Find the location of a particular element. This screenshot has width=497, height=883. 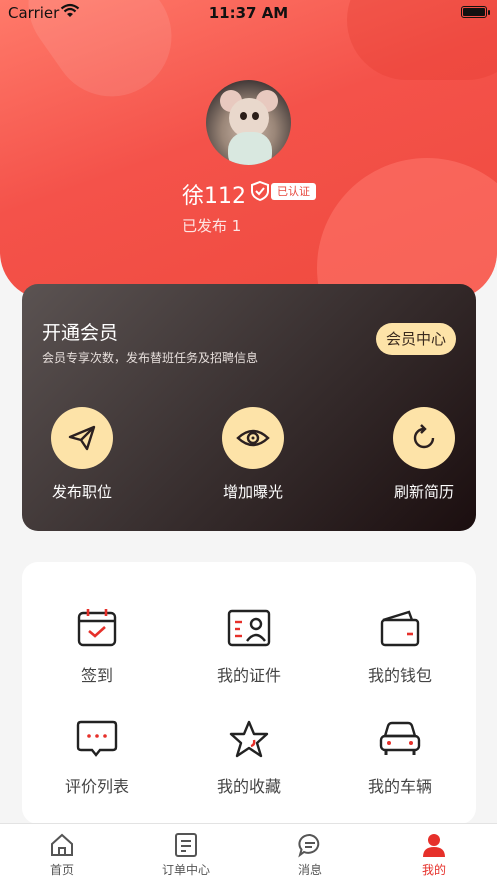

tab-label: 消息 is located at coordinates (309, 870).